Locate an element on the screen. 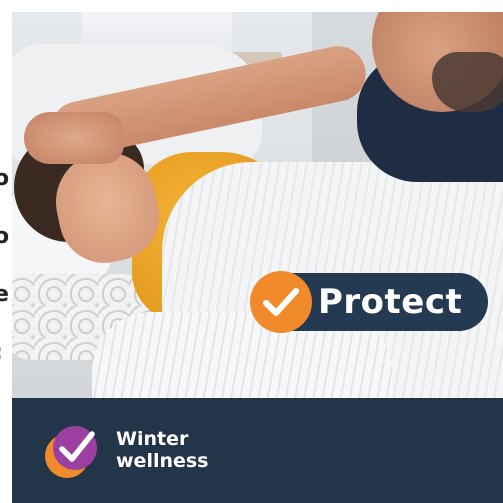 This screenshot has width=503, height=503. edge-char: : is located at coordinates (5, 353).